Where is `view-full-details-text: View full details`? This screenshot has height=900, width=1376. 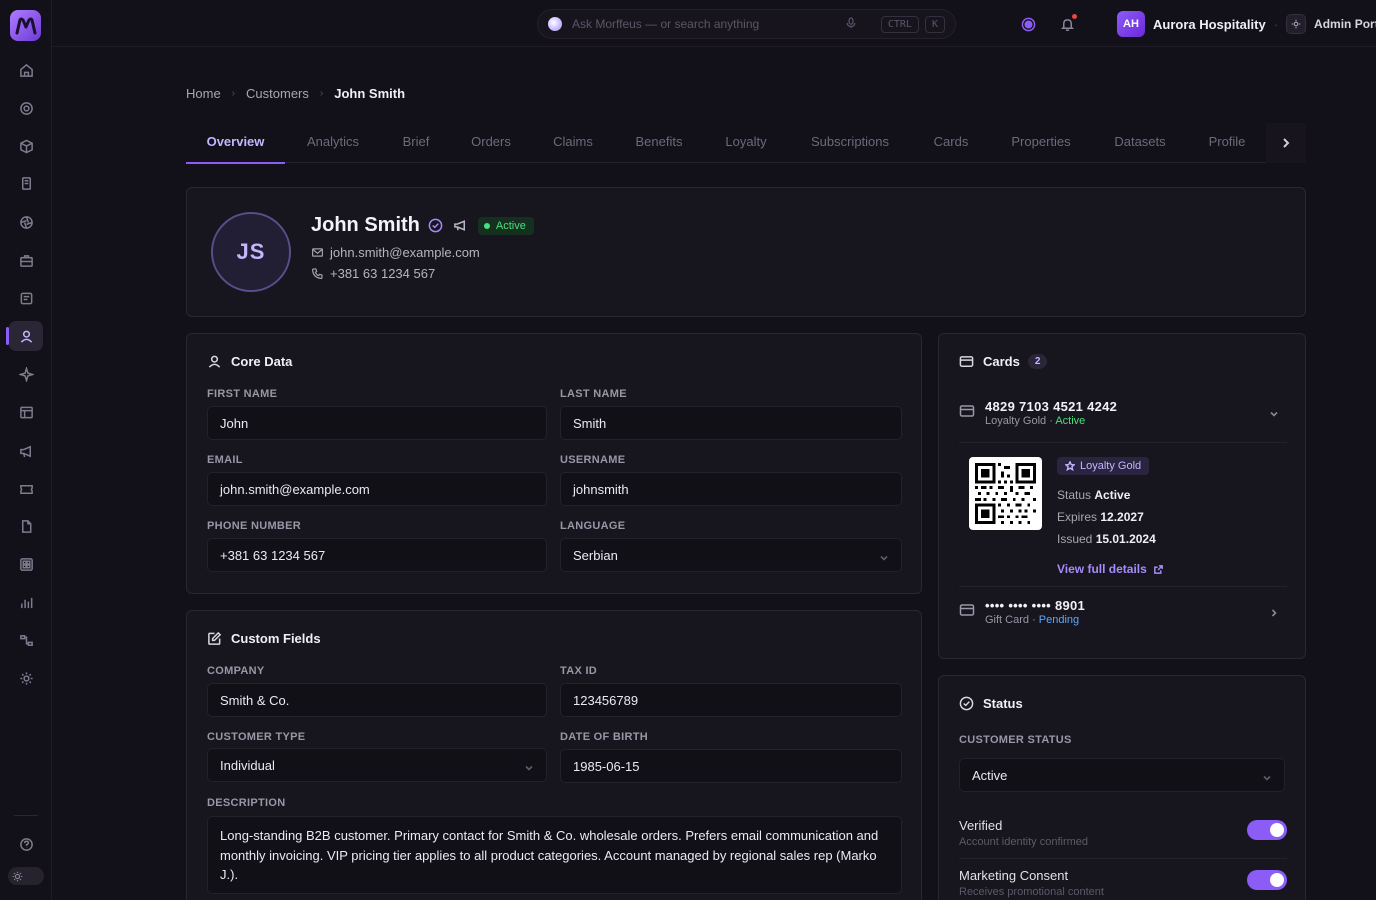 view-full-details-text: View full details is located at coordinates (1102, 569).